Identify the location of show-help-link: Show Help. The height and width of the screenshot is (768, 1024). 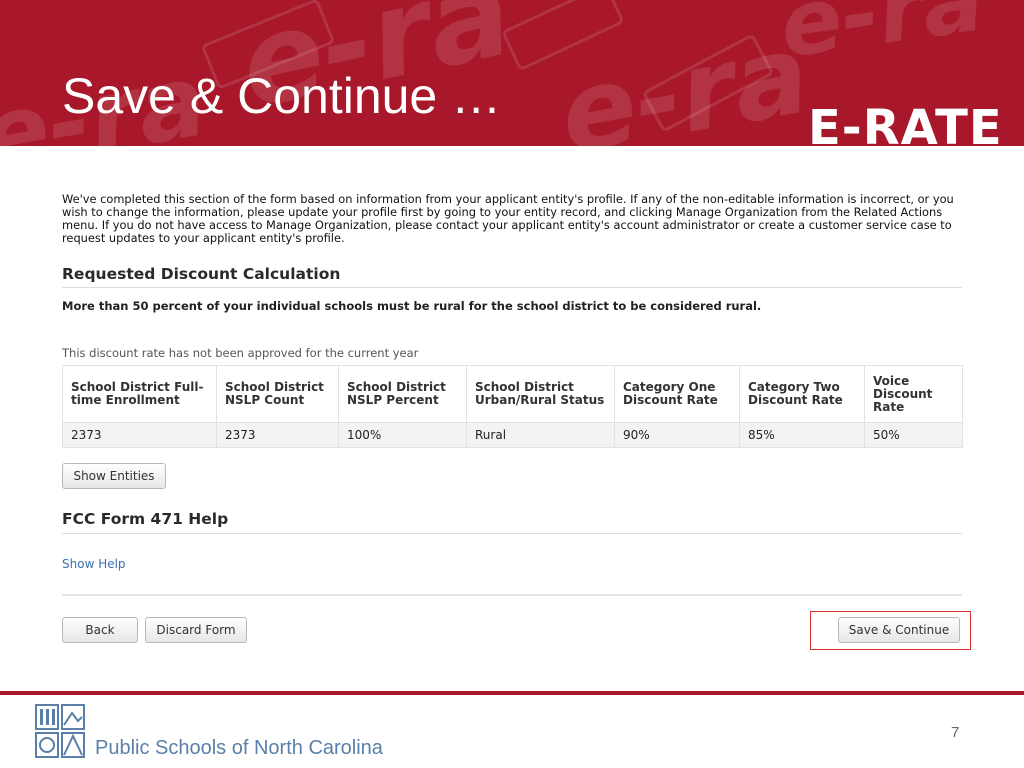
(94, 564).